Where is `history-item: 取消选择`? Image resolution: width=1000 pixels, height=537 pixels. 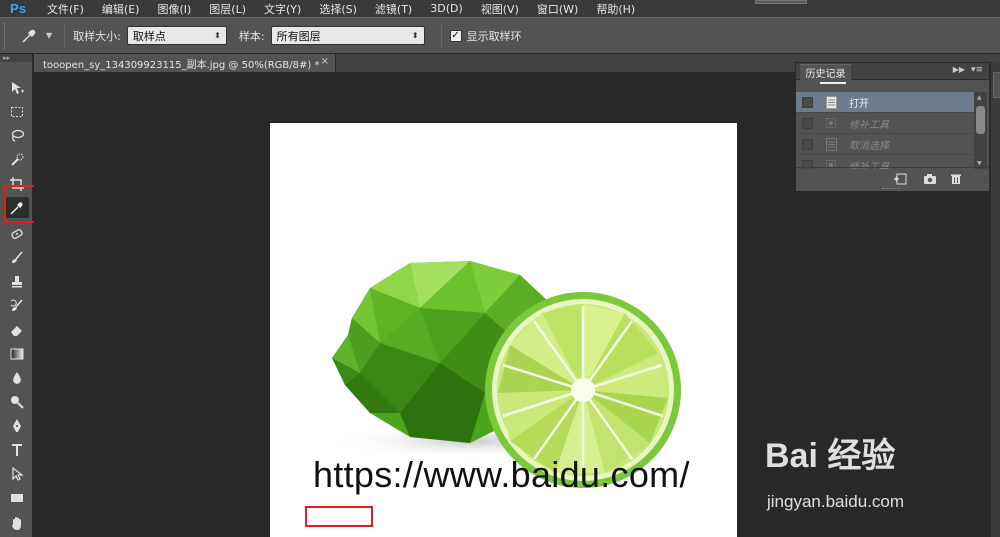 history-item: 取消选择 is located at coordinates (885, 144).